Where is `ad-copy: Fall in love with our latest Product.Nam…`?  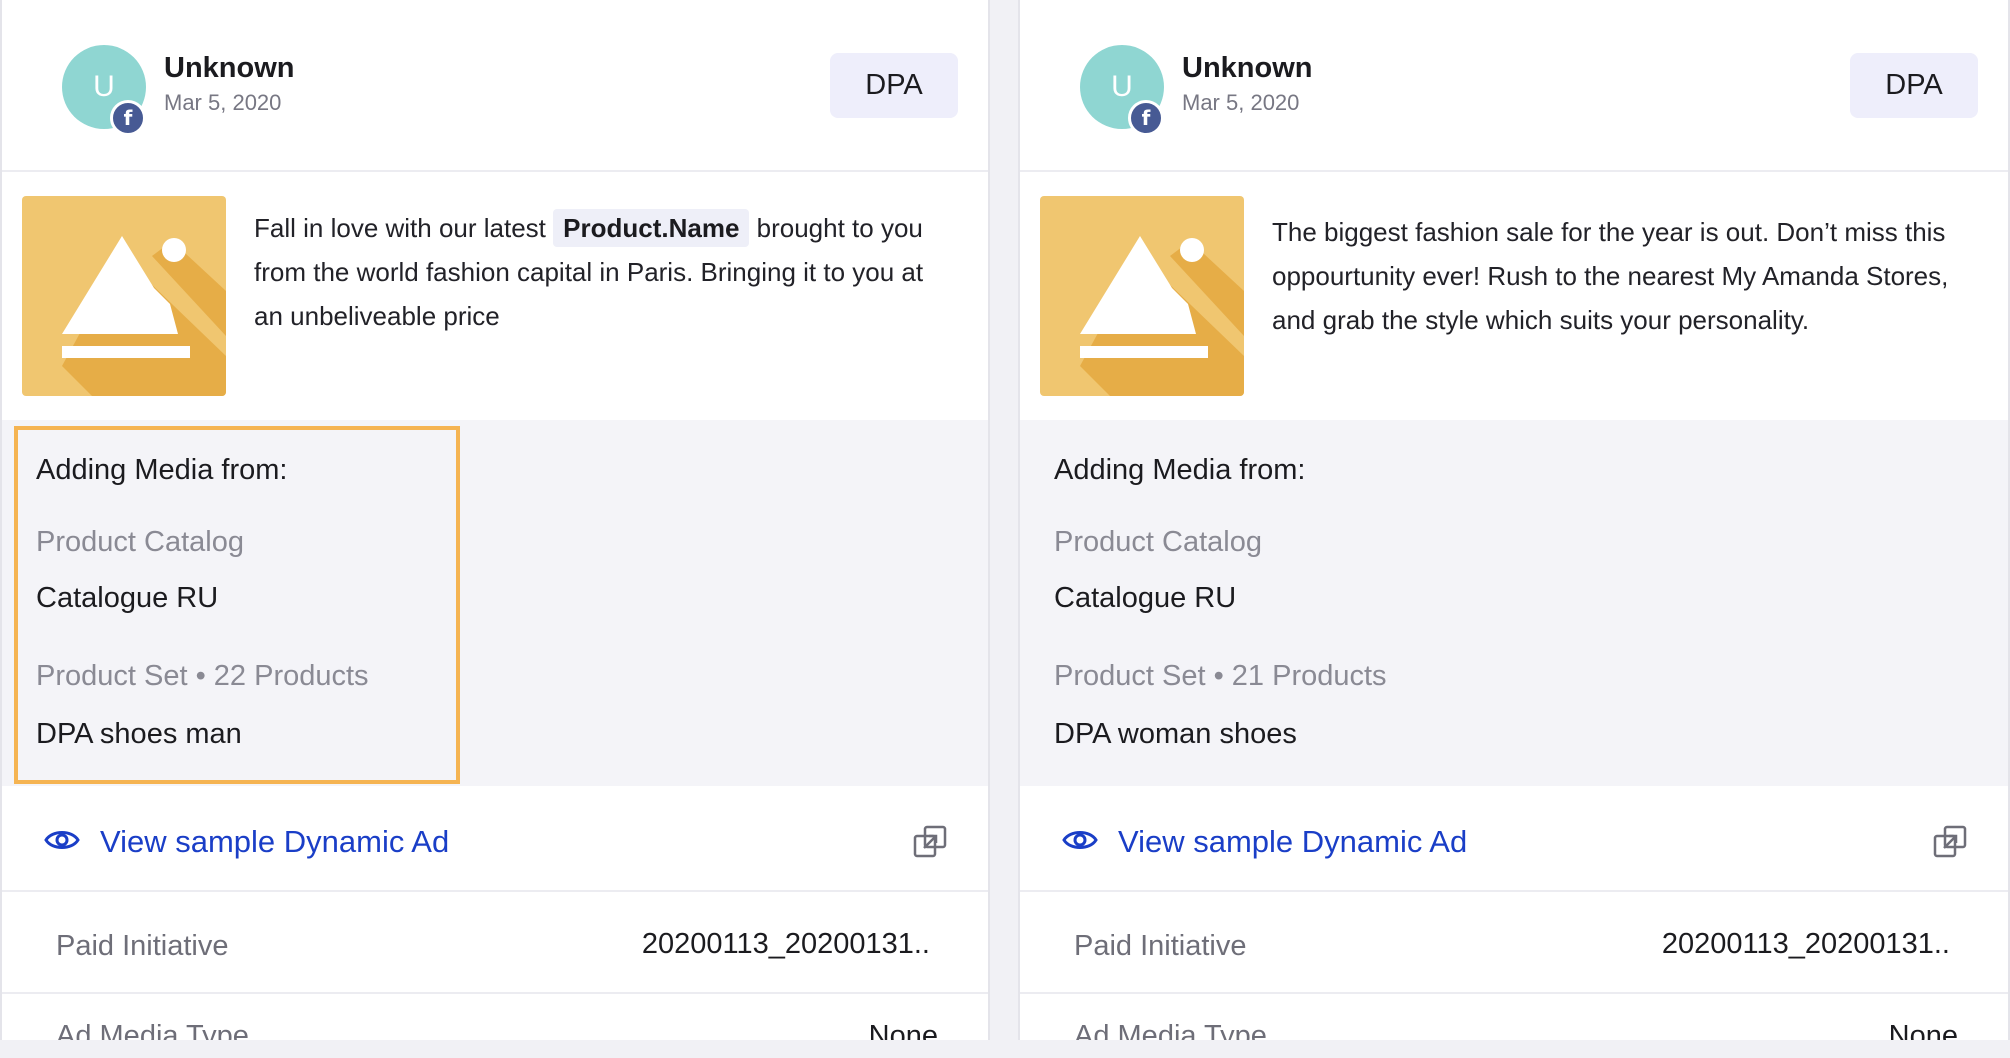 ad-copy: Fall in love with our latest Product.Nam… is located at coordinates (606, 272).